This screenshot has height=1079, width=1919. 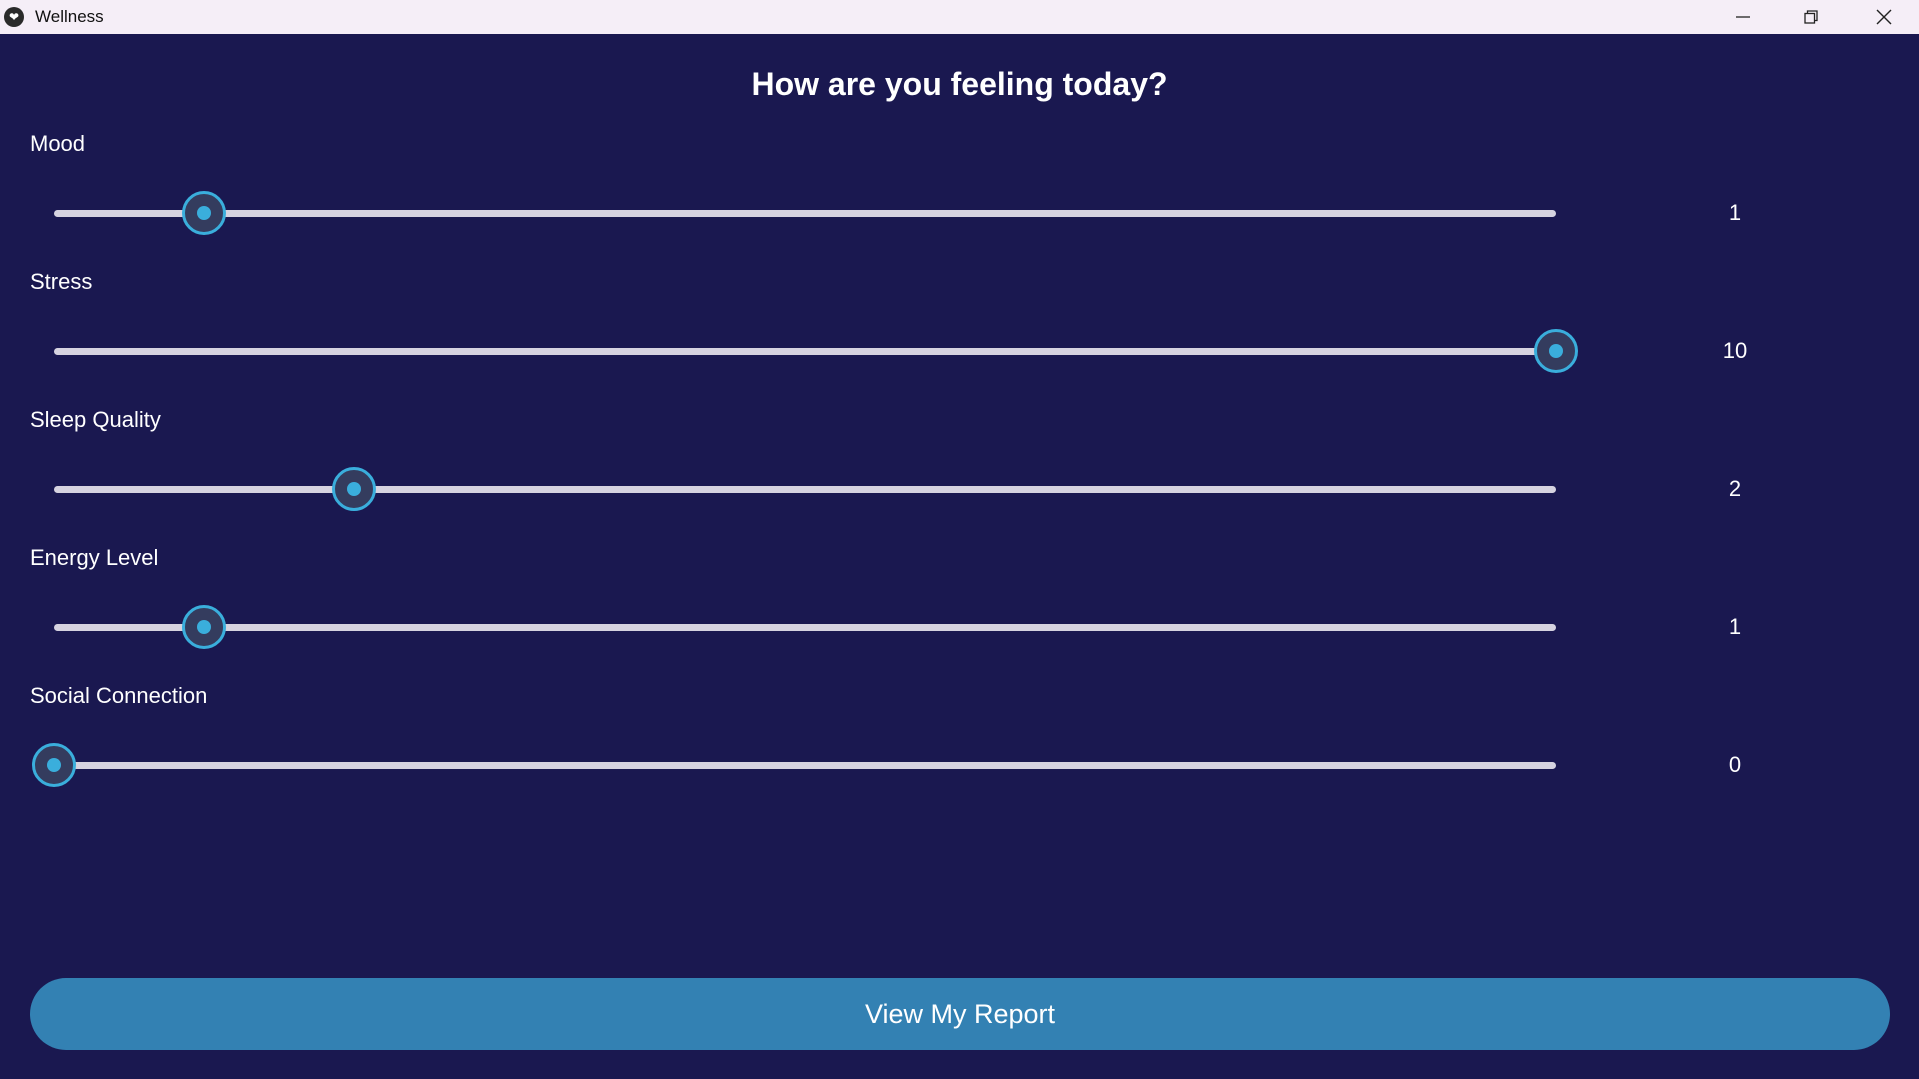 I want to click on stress-value: 10, so click(x=1735, y=350).